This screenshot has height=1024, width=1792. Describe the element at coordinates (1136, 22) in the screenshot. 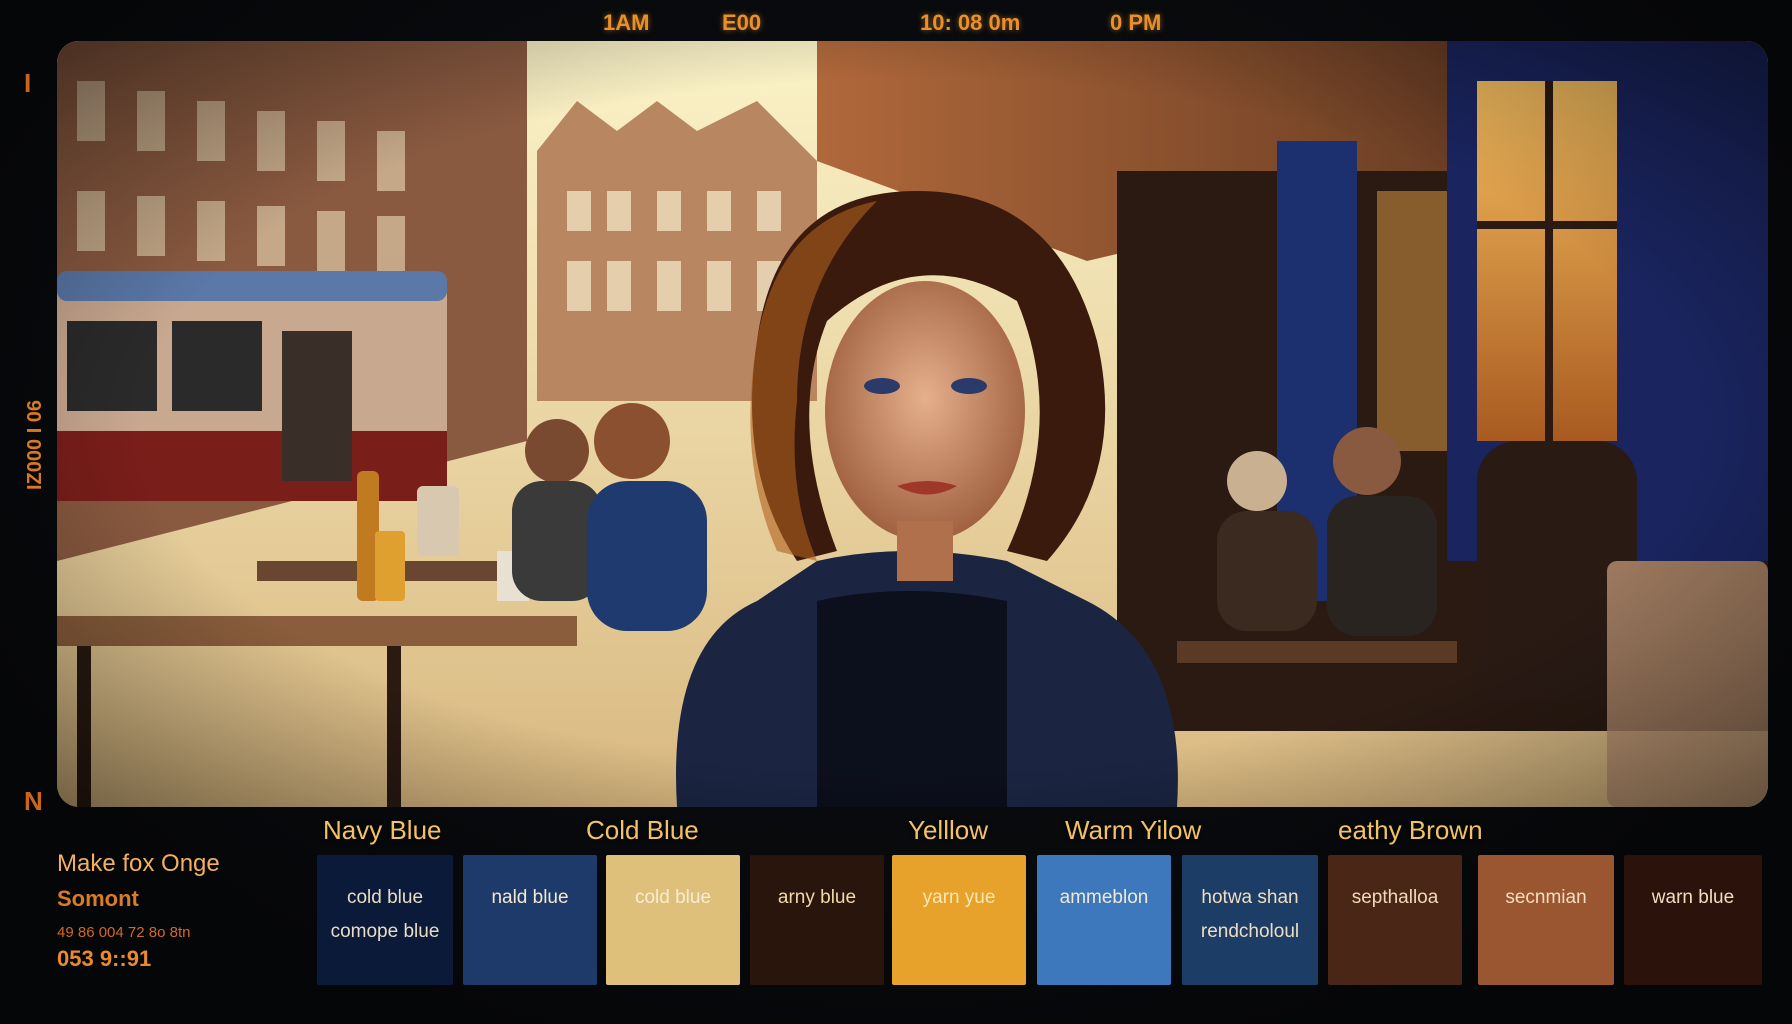

I see `timecode-4: 0 PM` at that location.